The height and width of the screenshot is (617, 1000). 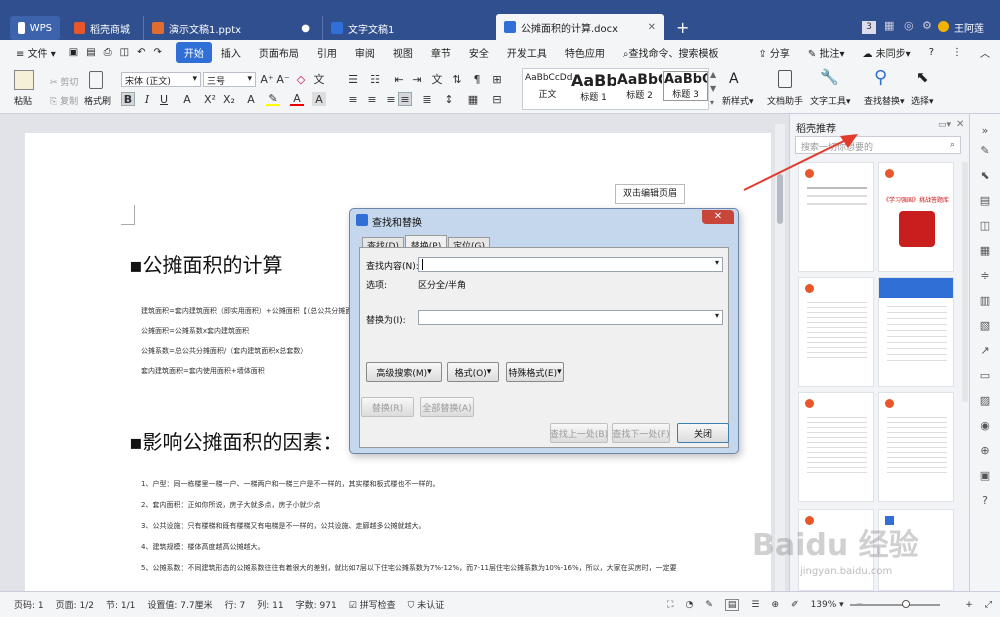 I want to click on style-heading3: AaBbC 标题 3, so click(x=685, y=86).